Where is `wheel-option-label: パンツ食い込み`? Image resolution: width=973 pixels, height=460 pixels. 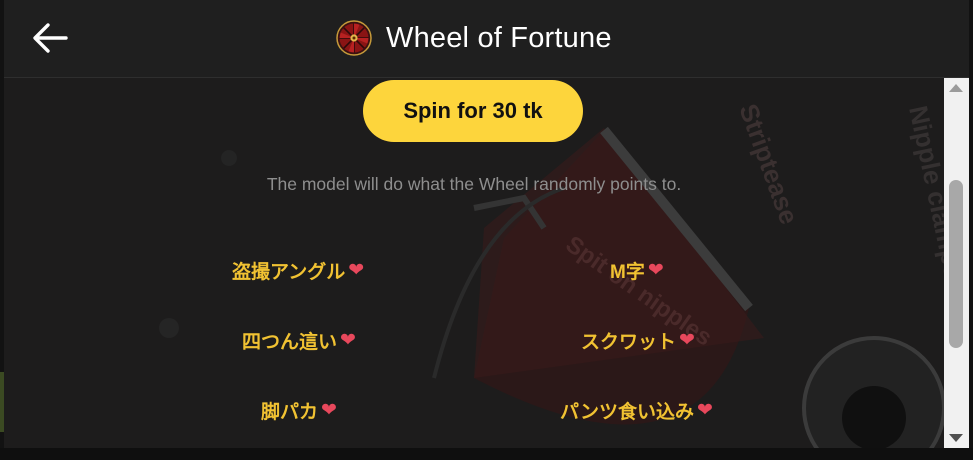 wheel-option-label: パンツ食い込み is located at coordinates (627, 412).